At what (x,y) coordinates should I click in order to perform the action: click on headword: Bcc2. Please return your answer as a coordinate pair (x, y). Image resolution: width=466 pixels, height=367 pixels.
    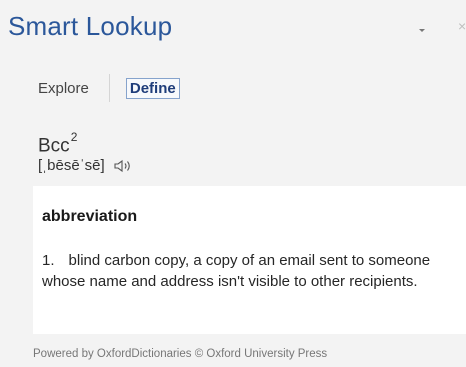
    Looking at the image, I should click on (58, 143).